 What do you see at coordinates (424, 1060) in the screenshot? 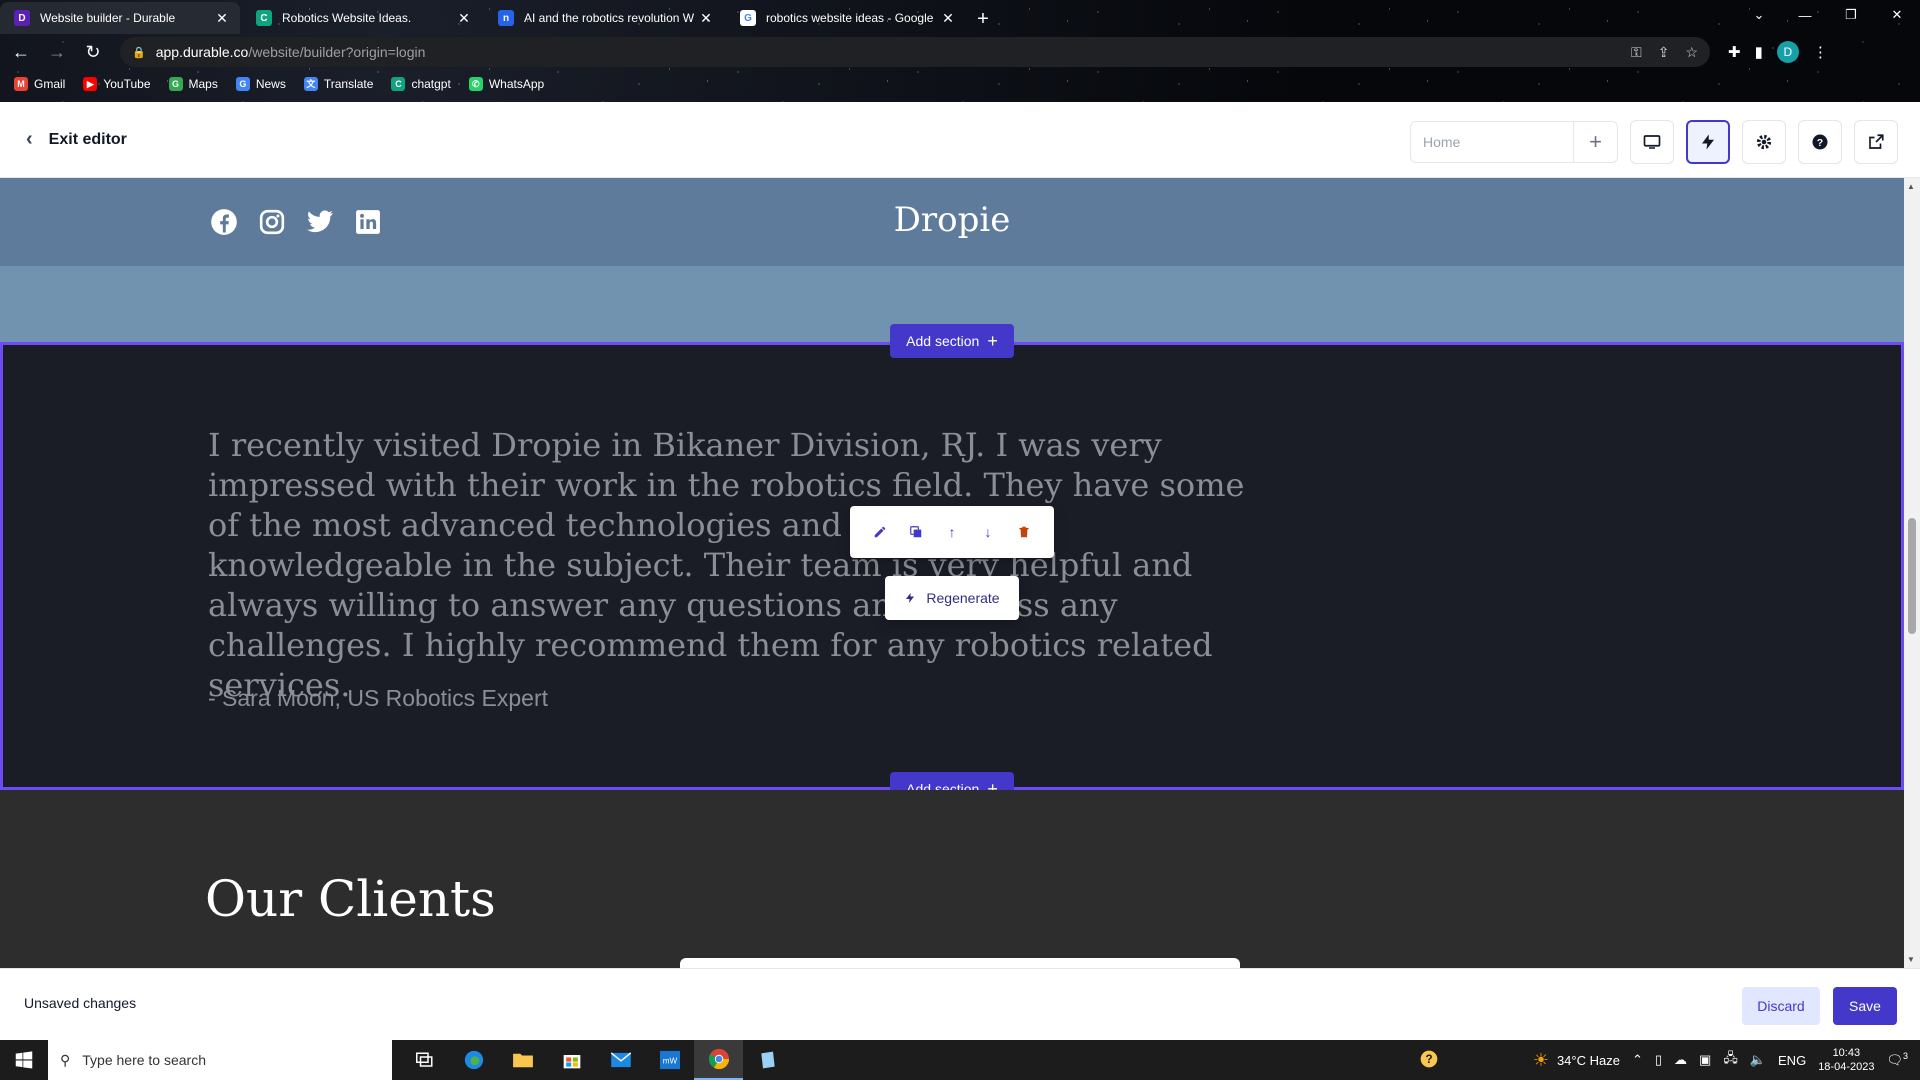
I see `task-view-icon` at bounding box center [424, 1060].